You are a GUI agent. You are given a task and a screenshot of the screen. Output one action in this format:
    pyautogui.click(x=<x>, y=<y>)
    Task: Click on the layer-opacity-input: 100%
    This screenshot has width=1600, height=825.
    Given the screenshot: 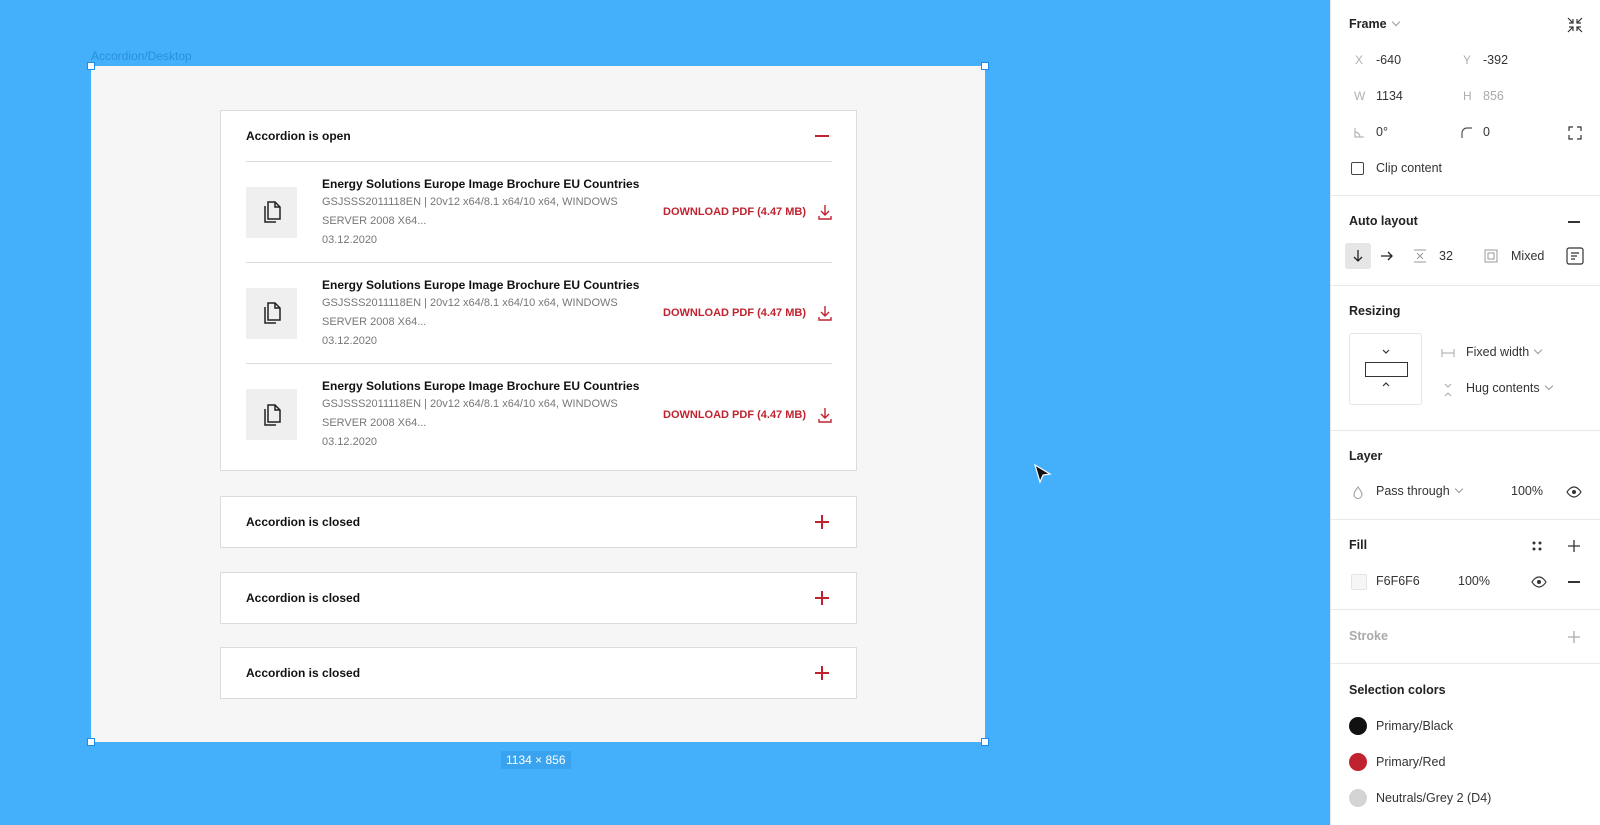 What is the action you would take?
    pyautogui.click(x=1527, y=491)
    